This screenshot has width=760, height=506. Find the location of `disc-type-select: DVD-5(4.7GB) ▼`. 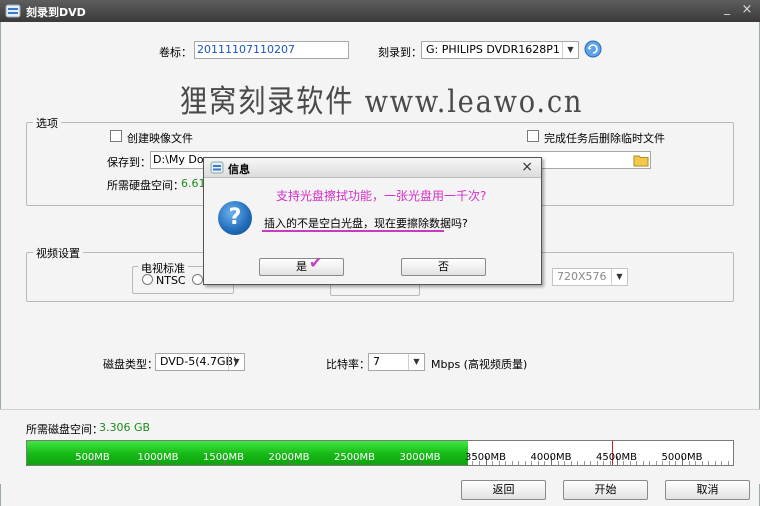

disc-type-select: DVD-5(4.7GB) ▼ is located at coordinates (200, 362).